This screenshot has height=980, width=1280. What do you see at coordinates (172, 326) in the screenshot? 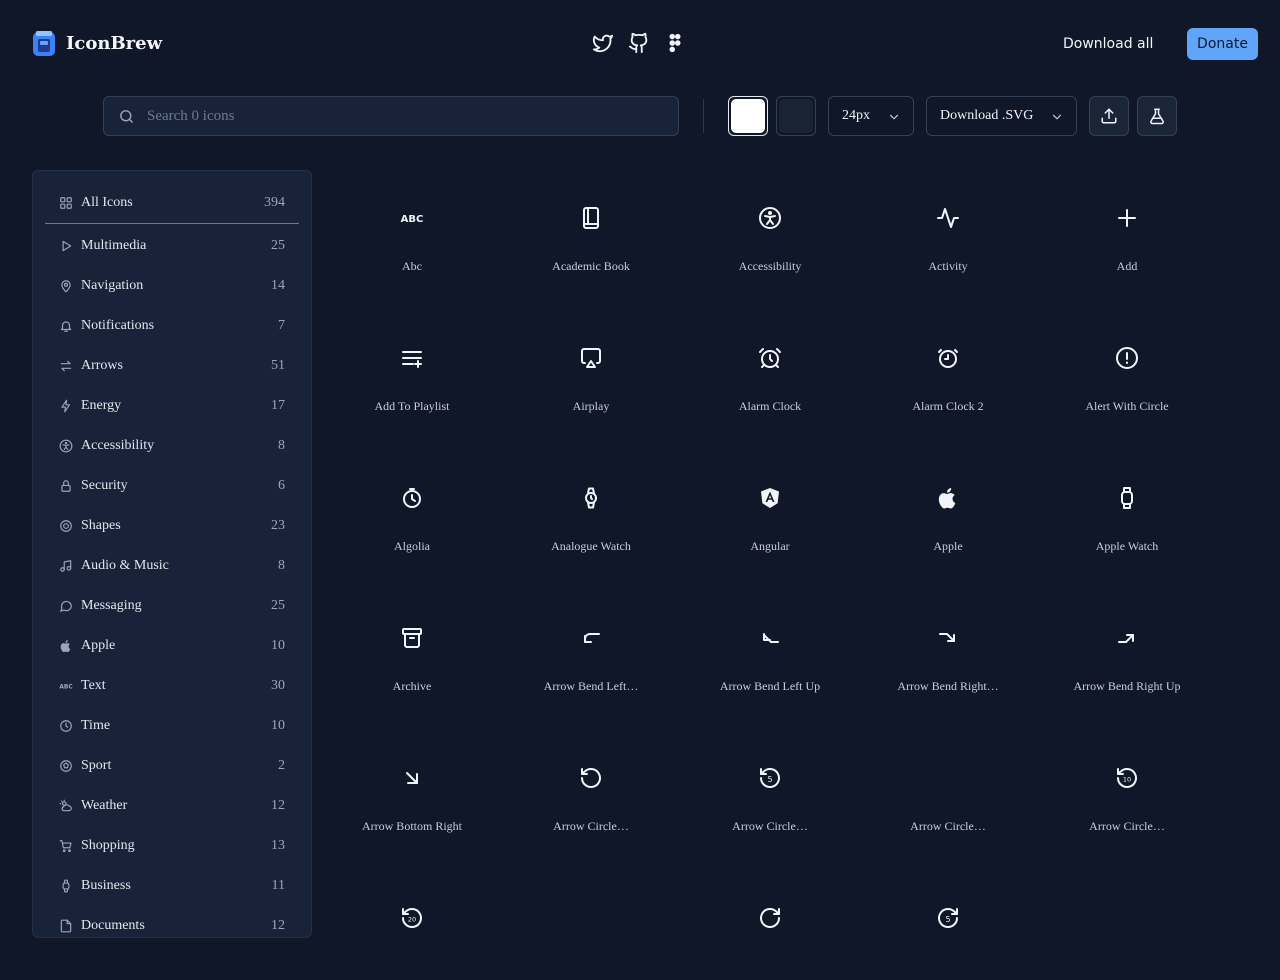
I see `sidebar-item-notifications: Notifications 7` at bounding box center [172, 326].